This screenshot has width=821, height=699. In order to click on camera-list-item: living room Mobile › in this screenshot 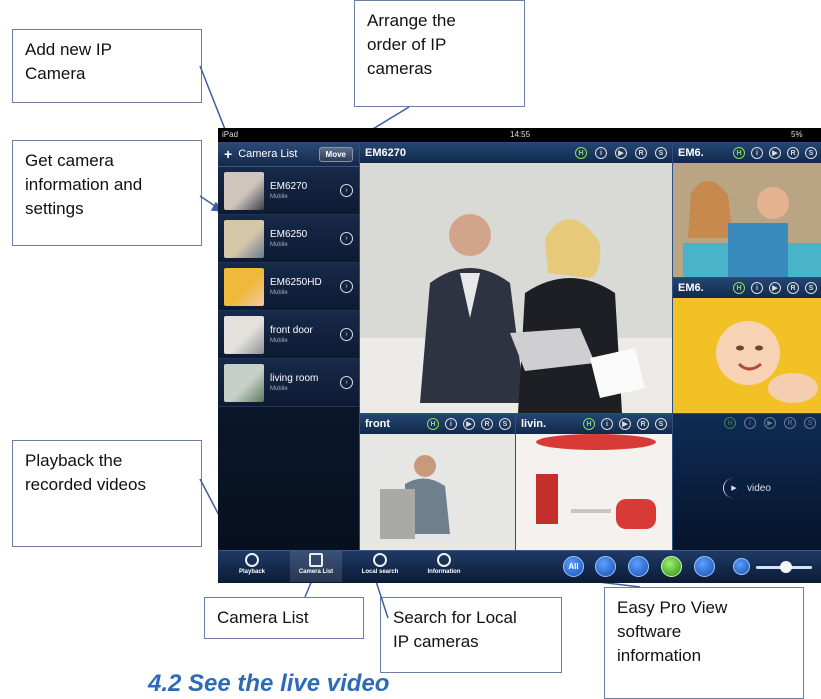, I will do `click(288, 383)`.